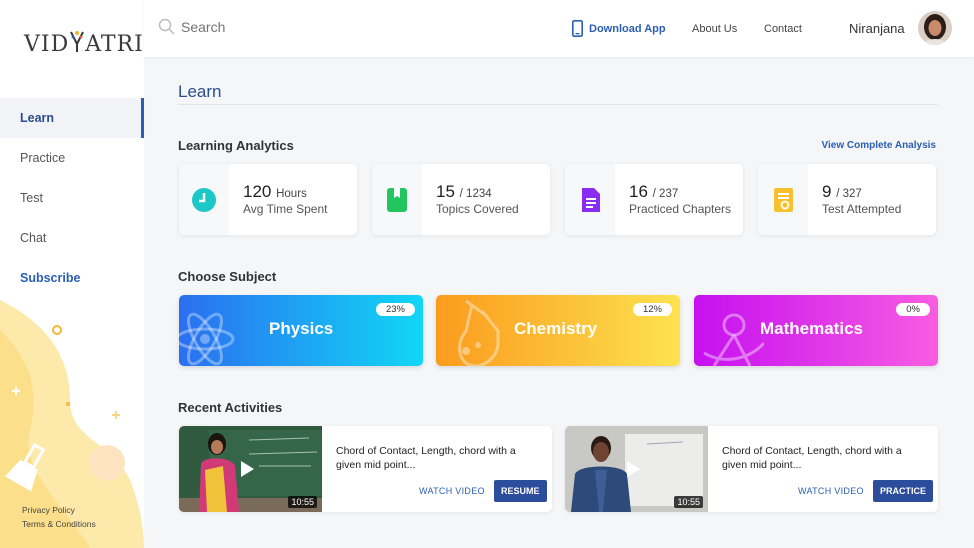 The image size is (974, 548). Describe the element at coordinates (680, 209) in the screenshot. I see `stat-label: Practiced Chapters` at that location.